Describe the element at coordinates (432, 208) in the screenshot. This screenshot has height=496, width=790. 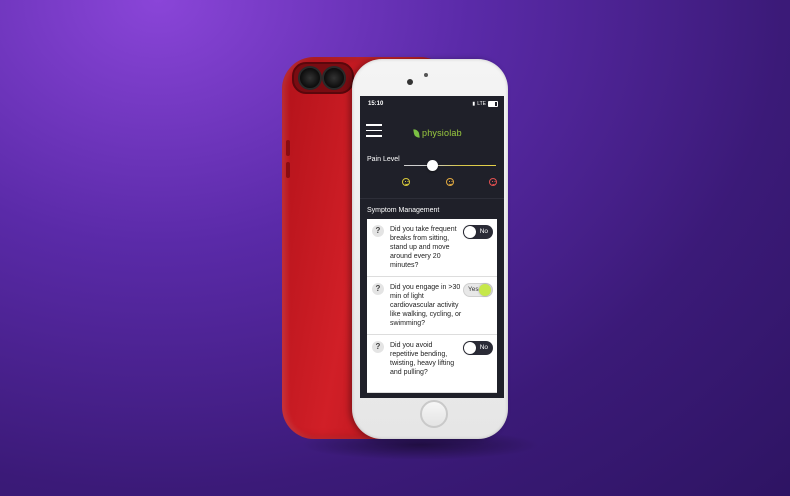
I see `section-title: Symptom Management` at that location.